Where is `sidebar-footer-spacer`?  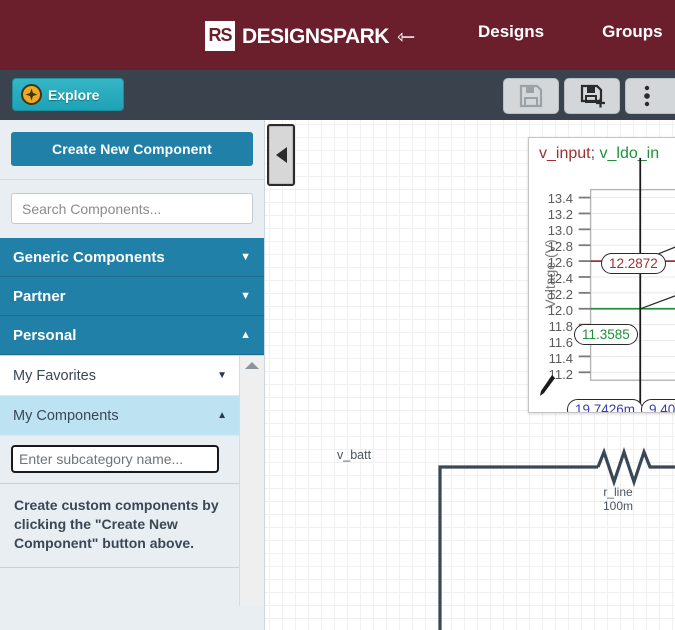 sidebar-footer-spacer is located at coordinates (120, 586).